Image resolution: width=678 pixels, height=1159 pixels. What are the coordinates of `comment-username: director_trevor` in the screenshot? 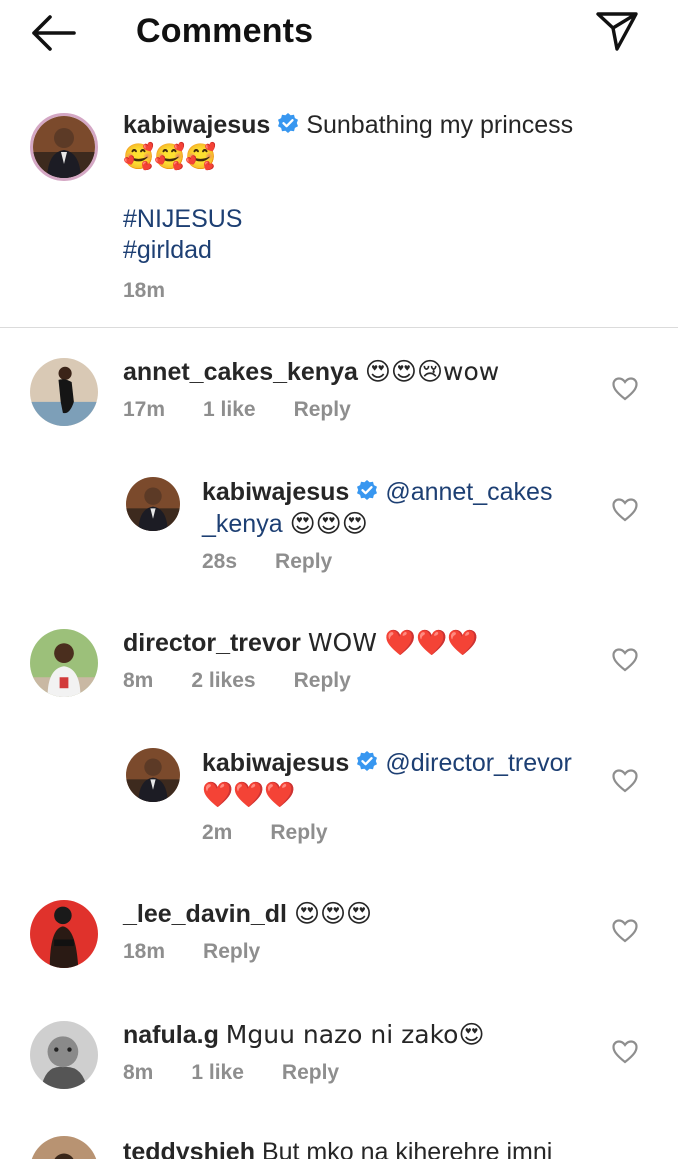 It's located at (212, 643).